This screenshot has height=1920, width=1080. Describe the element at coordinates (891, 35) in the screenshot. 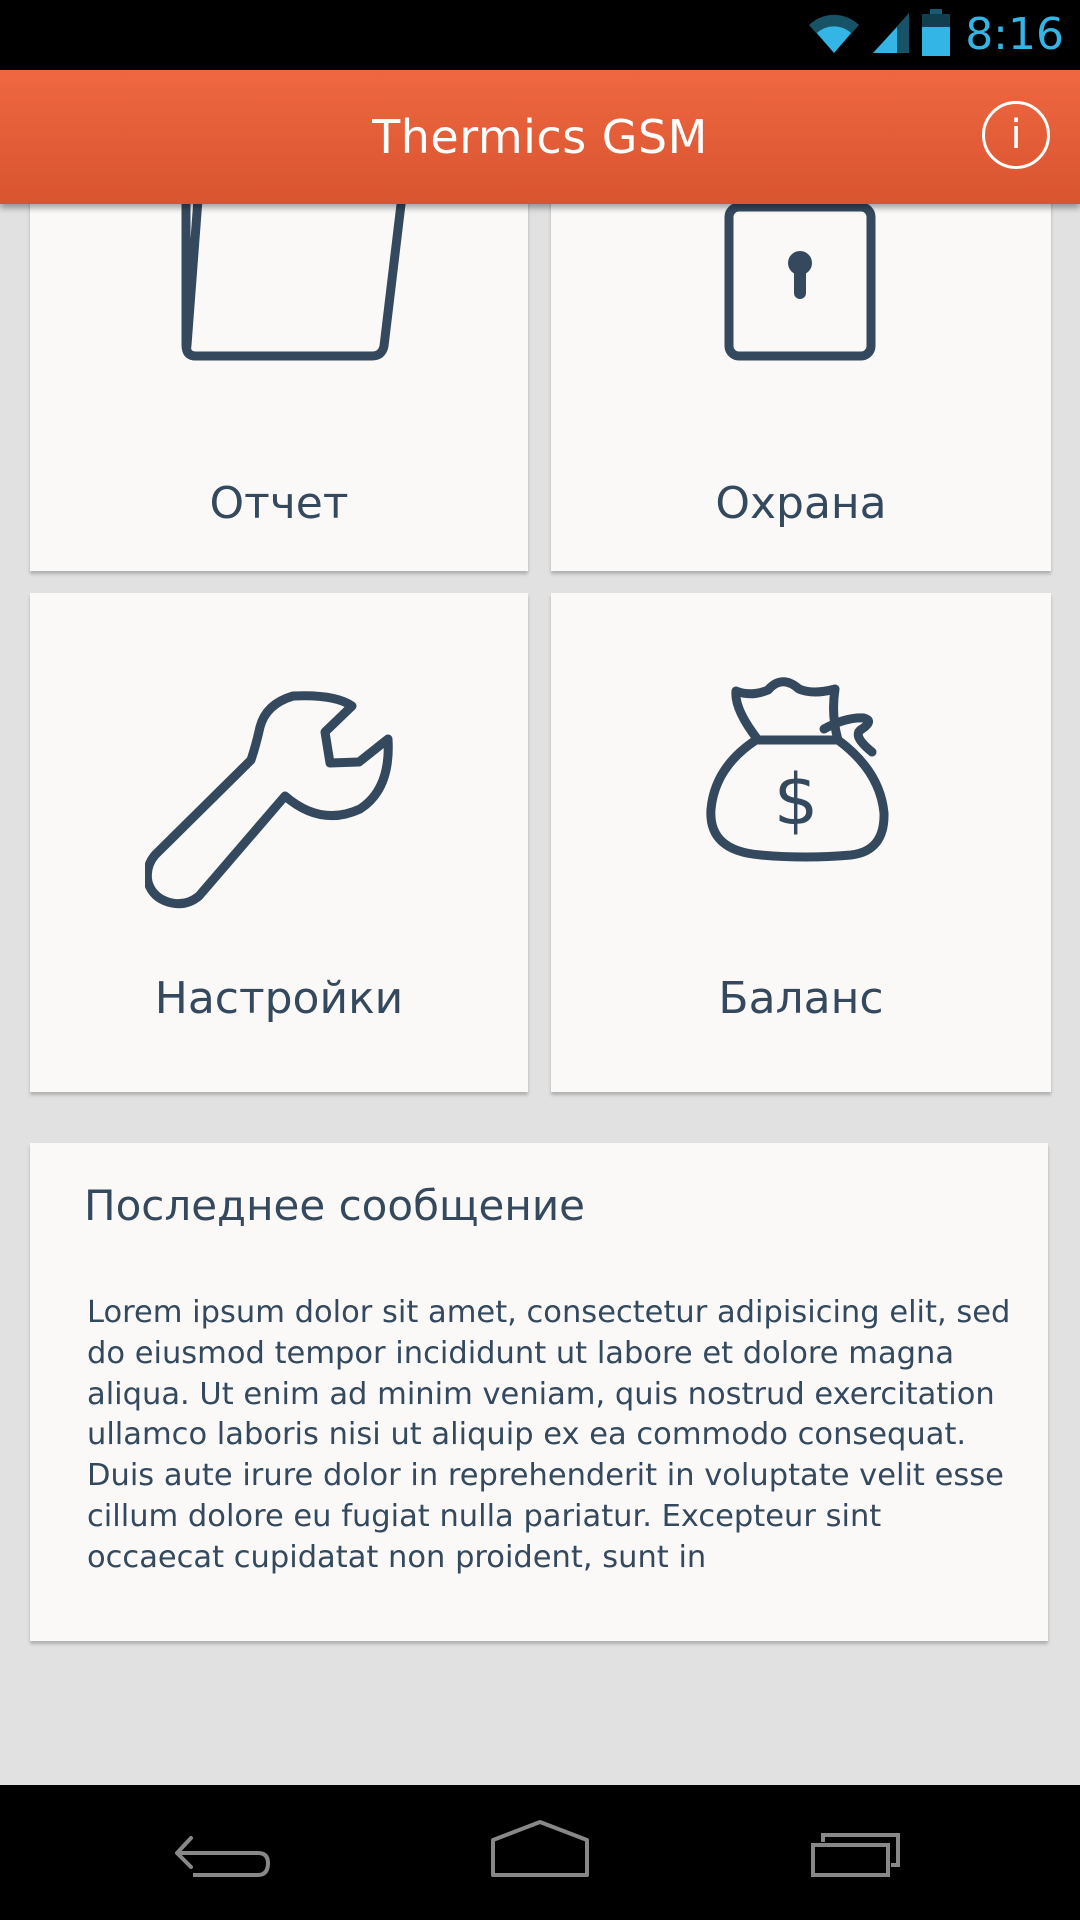

I see `signal-icon` at that location.